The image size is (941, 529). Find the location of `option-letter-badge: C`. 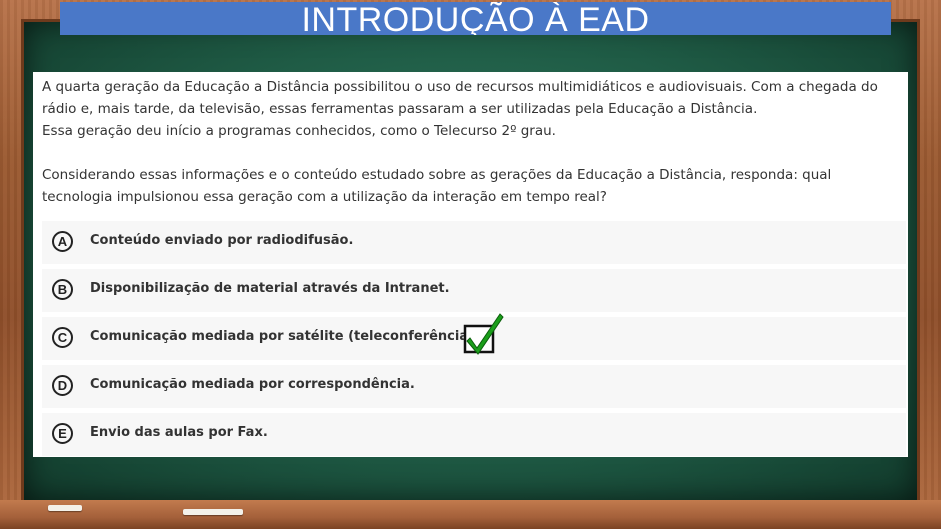

option-letter-badge: C is located at coordinates (62, 337).